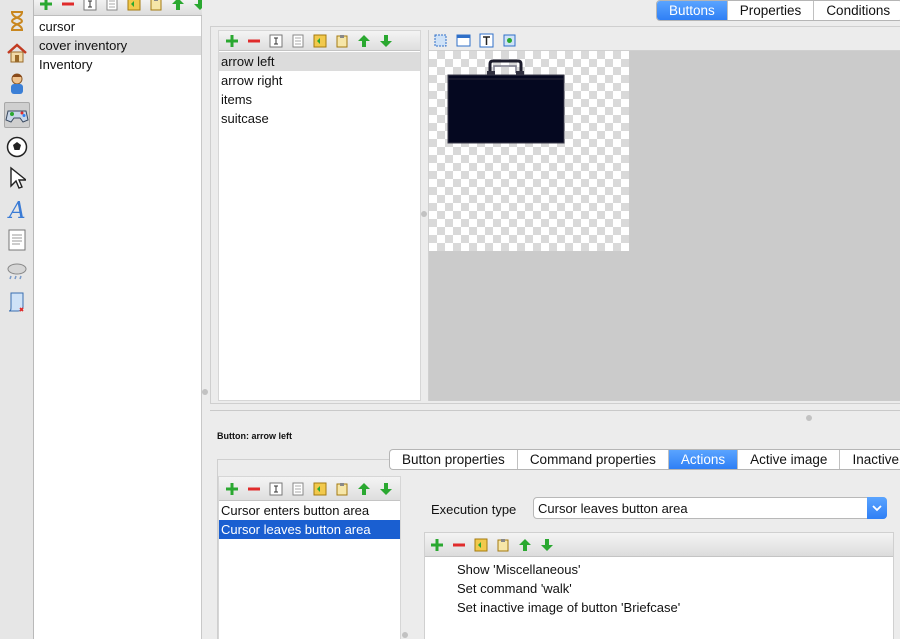  What do you see at coordinates (518, 569) in the screenshot?
I see `command-item: Show 'Miscellaneous'` at bounding box center [518, 569].